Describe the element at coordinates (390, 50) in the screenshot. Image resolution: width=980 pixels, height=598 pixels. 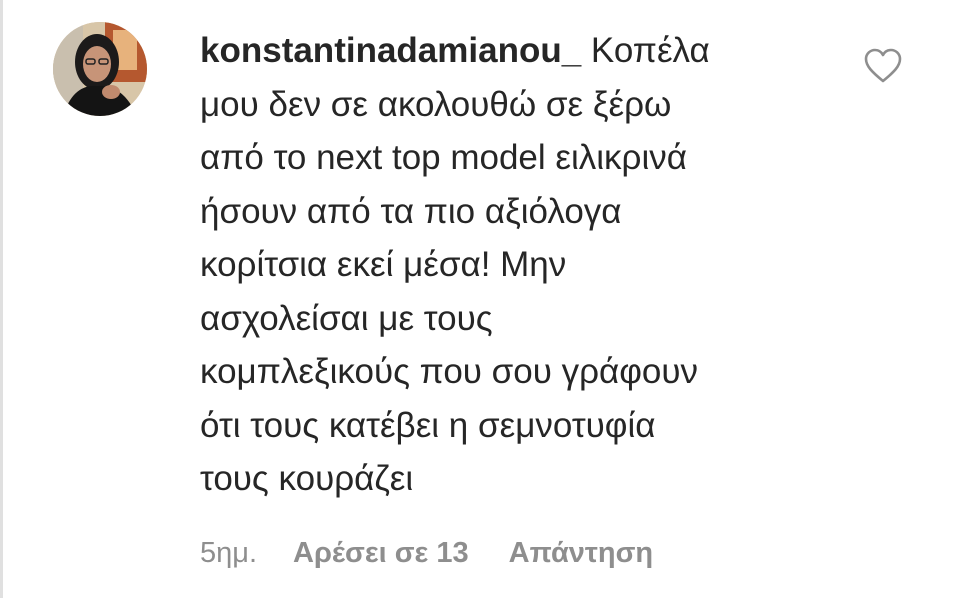
I see `comment-username: konstantinadamianou_` at that location.